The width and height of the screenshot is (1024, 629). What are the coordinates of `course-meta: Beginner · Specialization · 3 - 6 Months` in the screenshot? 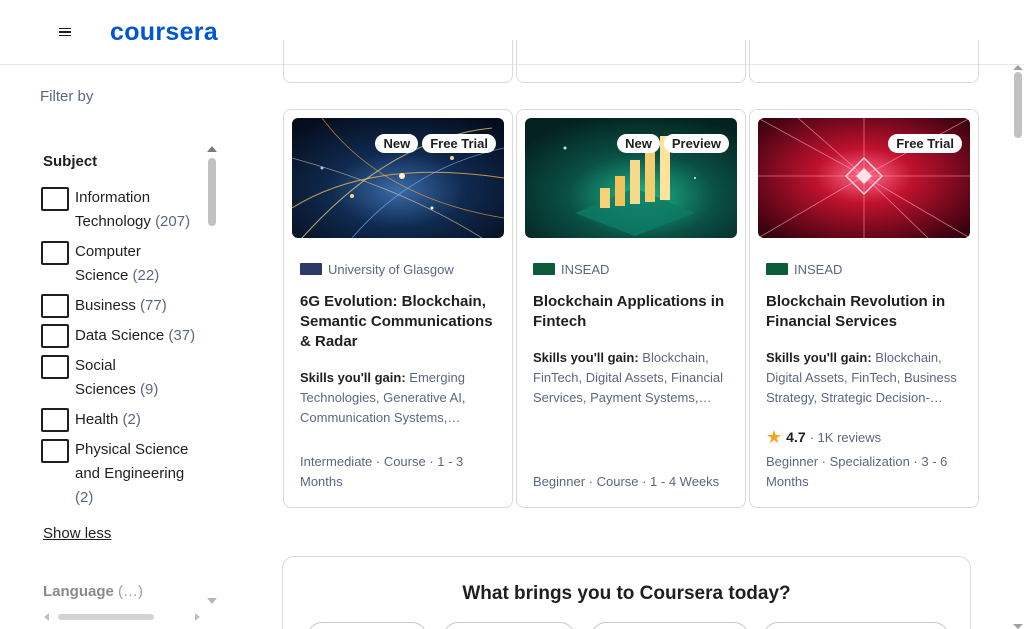 It's located at (857, 471).